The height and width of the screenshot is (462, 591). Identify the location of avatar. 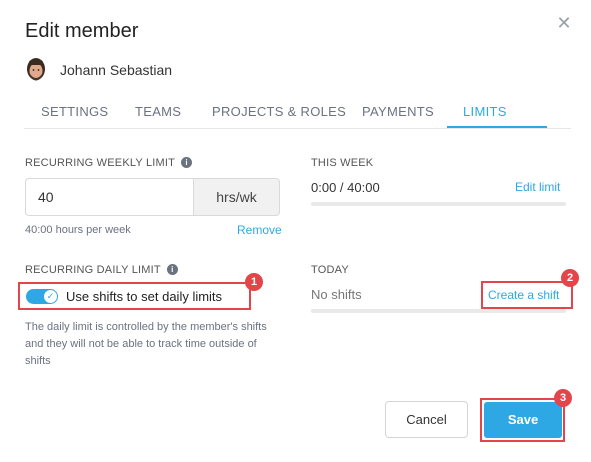
(36, 70).